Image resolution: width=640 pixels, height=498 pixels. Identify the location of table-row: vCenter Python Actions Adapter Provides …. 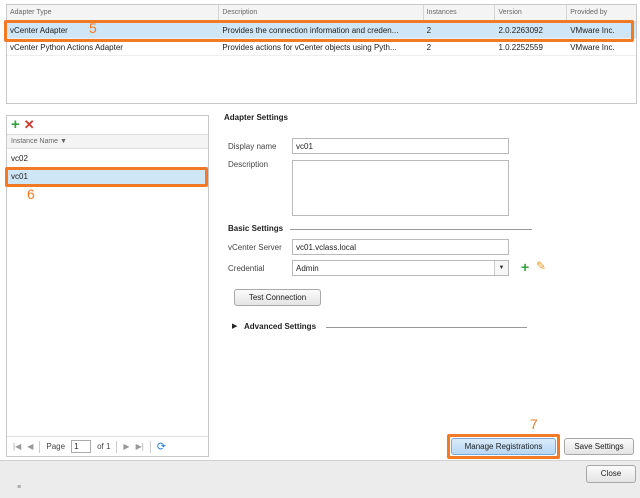
(321, 47).